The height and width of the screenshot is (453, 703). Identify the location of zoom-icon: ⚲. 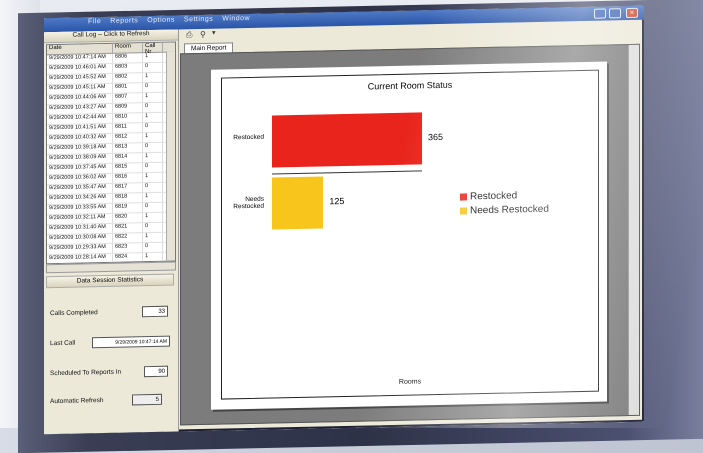
(203, 34).